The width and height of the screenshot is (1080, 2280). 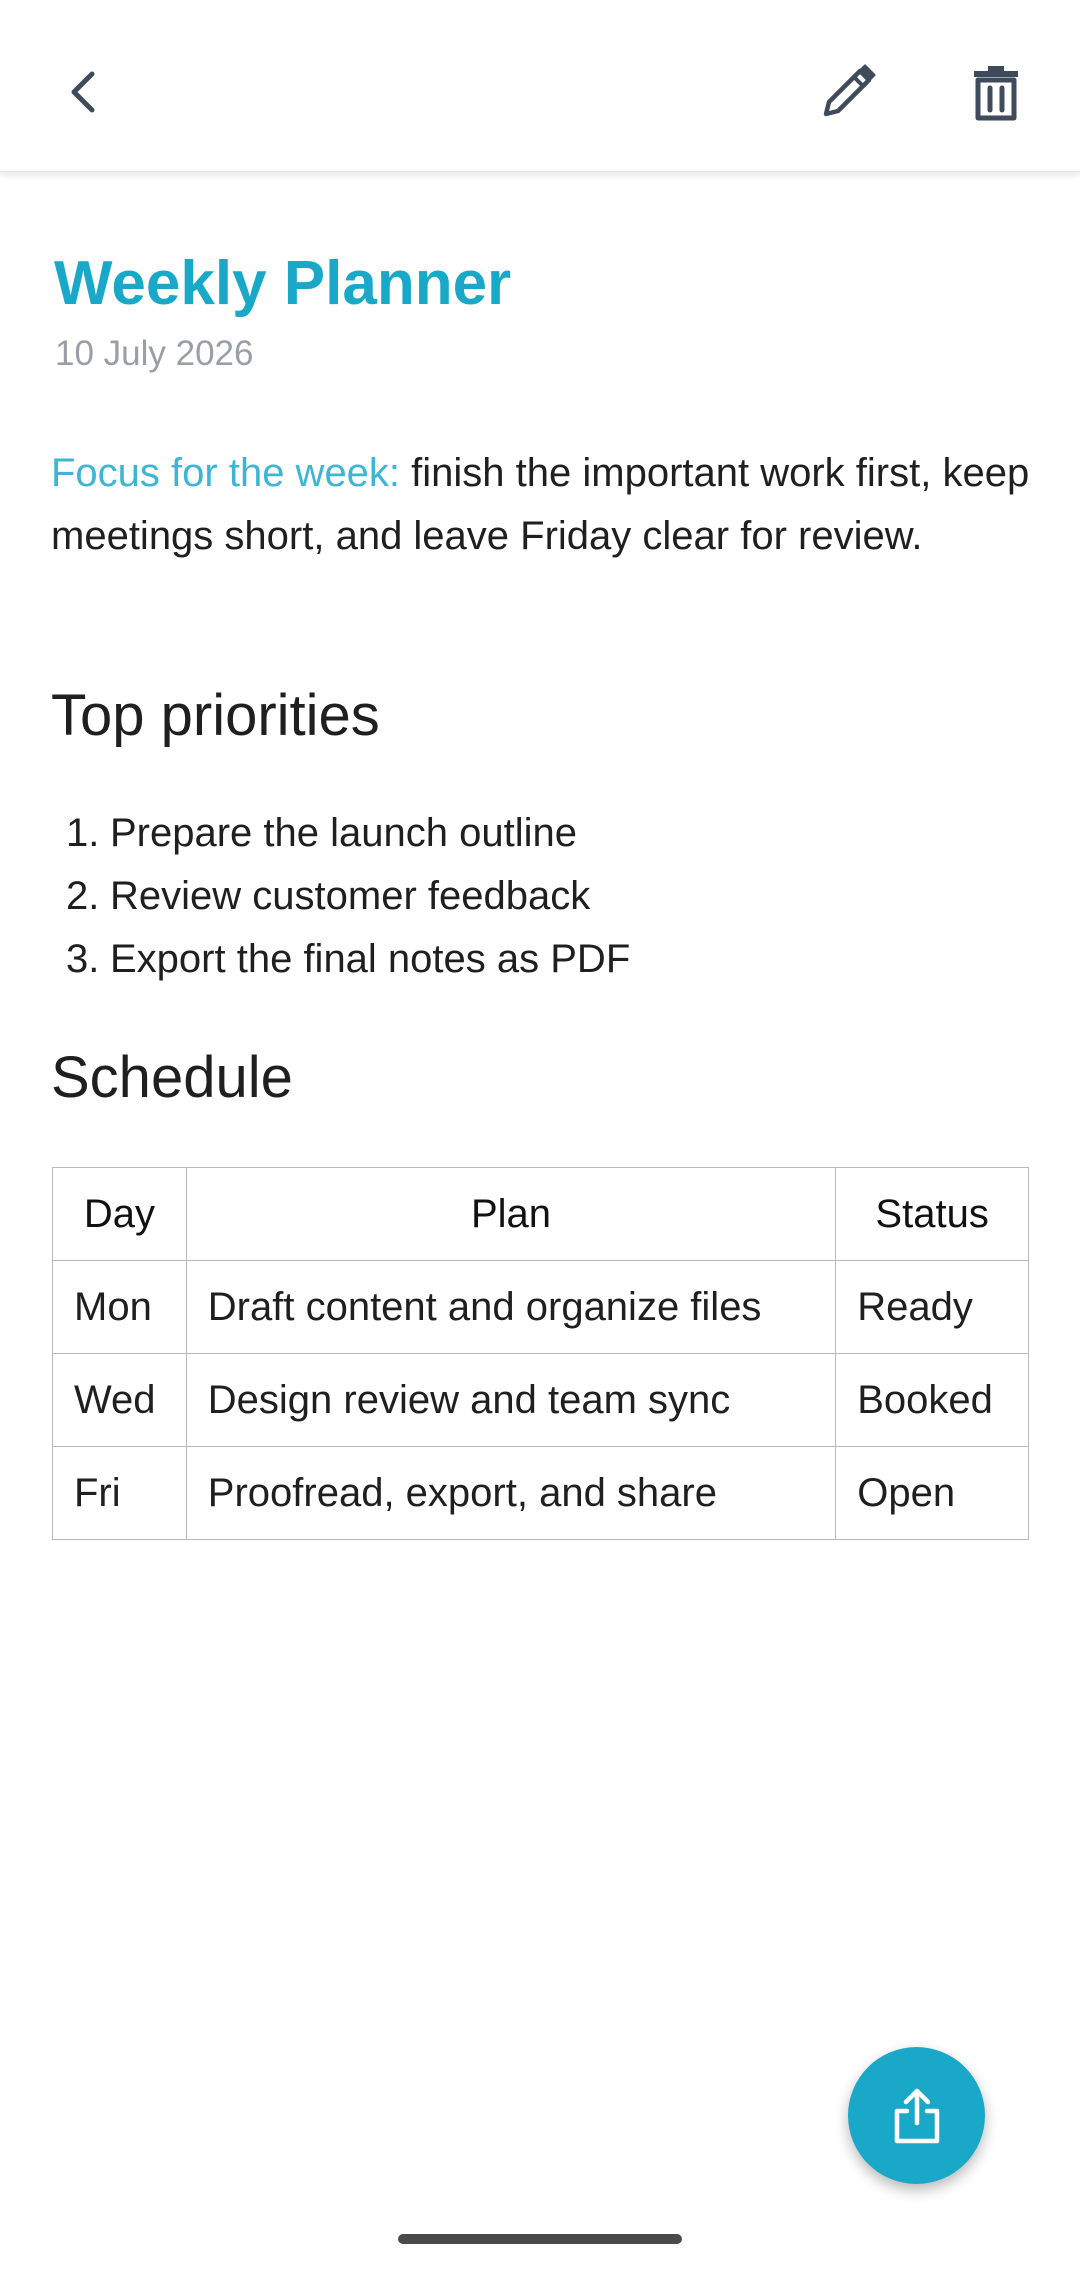 What do you see at coordinates (932, 1307) in the screenshot?
I see `cell-status: Ready` at bounding box center [932, 1307].